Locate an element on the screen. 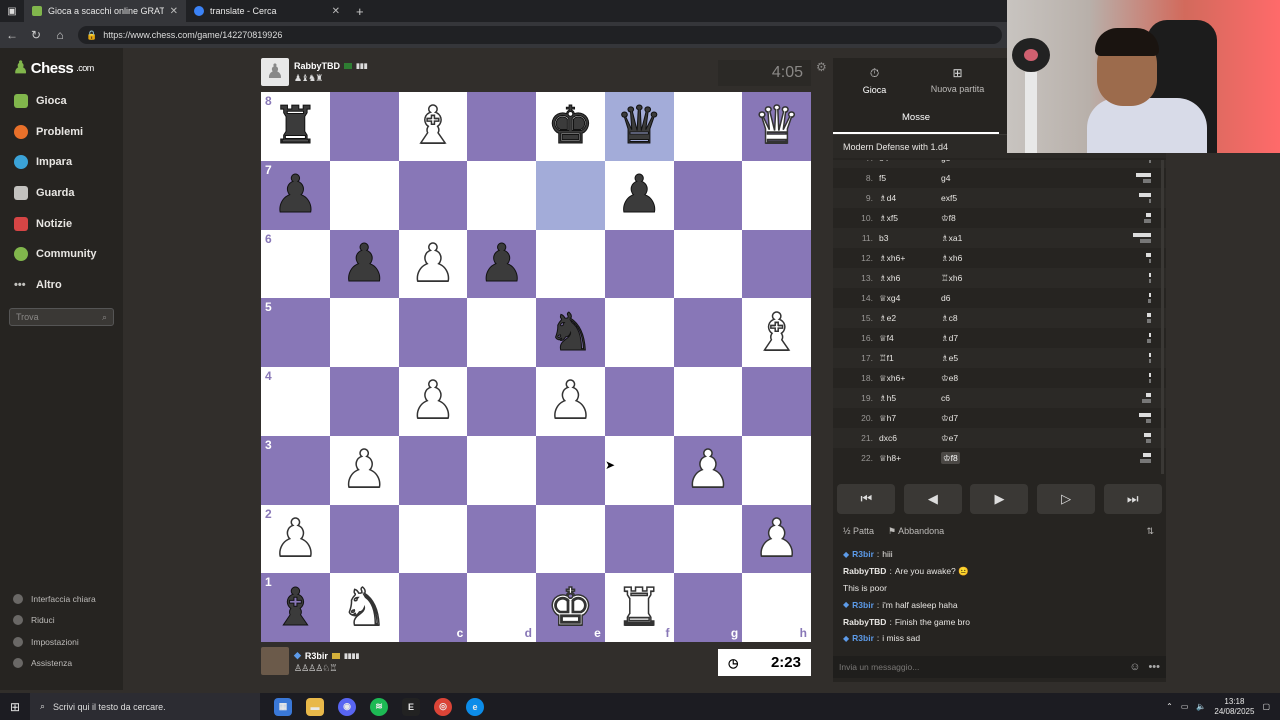 This screenshot has width=1280, height=720. notifications-icon: ▢ is located at coordinates (1266, 706).